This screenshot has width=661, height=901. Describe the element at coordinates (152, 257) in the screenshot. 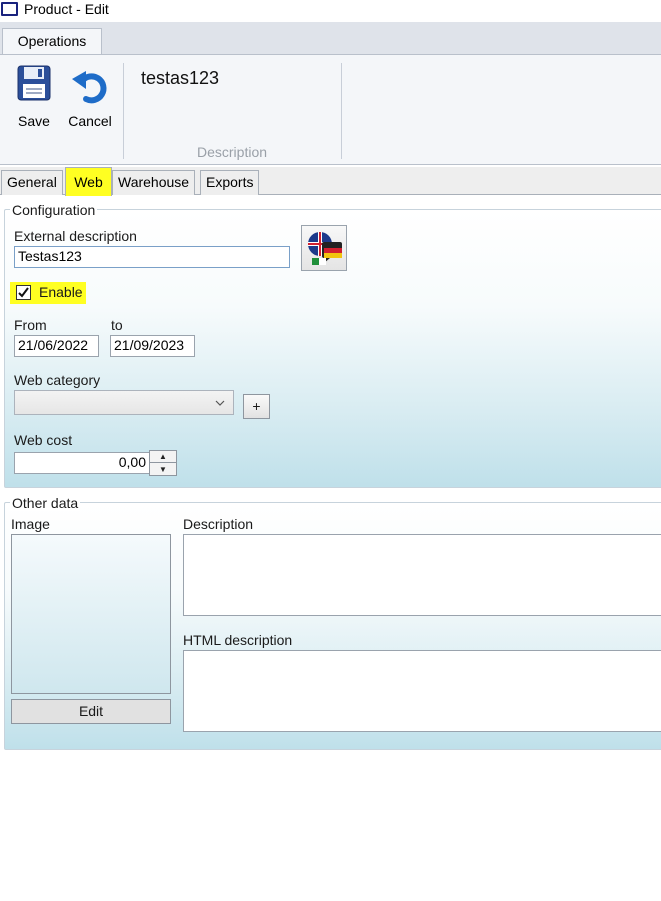

I see `external-description-input: Testas123` at that location.